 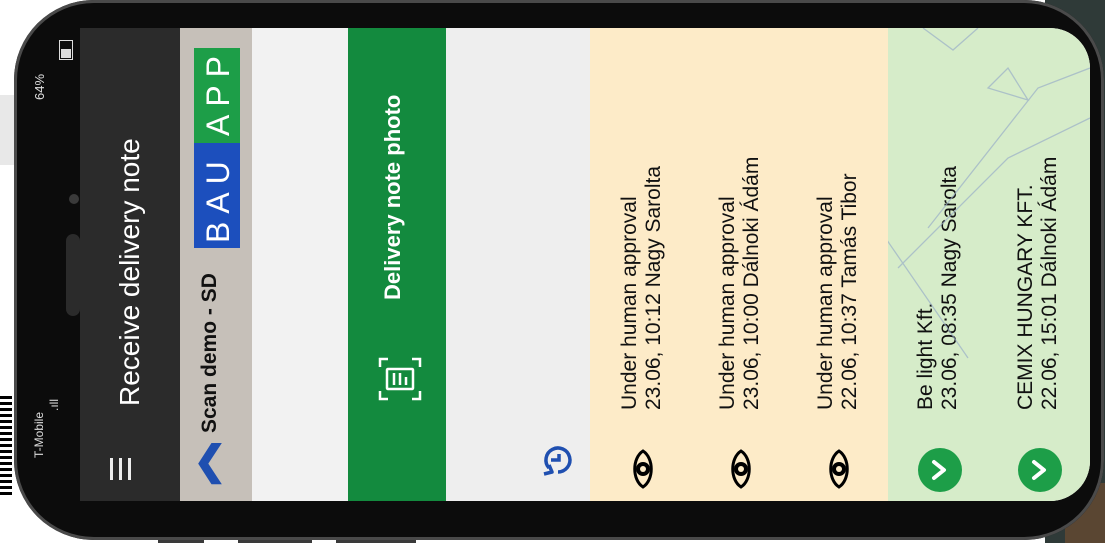 I want to click on speaker-notch, so click(x=73, y=275).